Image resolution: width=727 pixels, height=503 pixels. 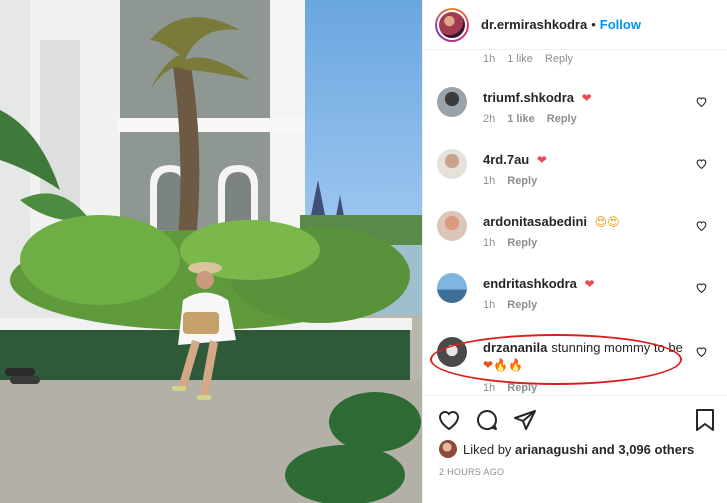 I want to click on comment-text: drzananila stunning mommy to be ❤🔥🔥, so click(x=583, y=356).